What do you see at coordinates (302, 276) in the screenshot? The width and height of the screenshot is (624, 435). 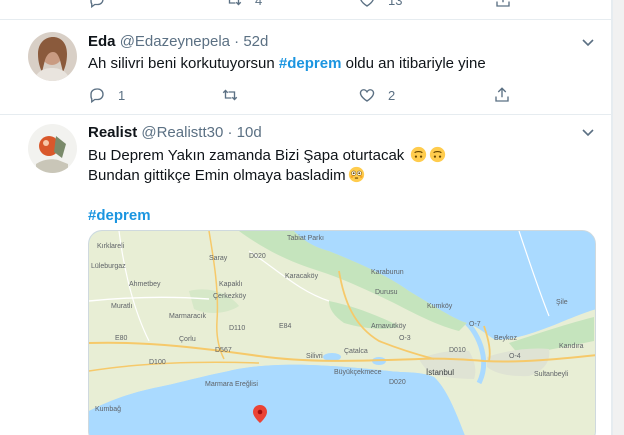 I see `map-label: Karacaköy` at bounding box center [302, 276].